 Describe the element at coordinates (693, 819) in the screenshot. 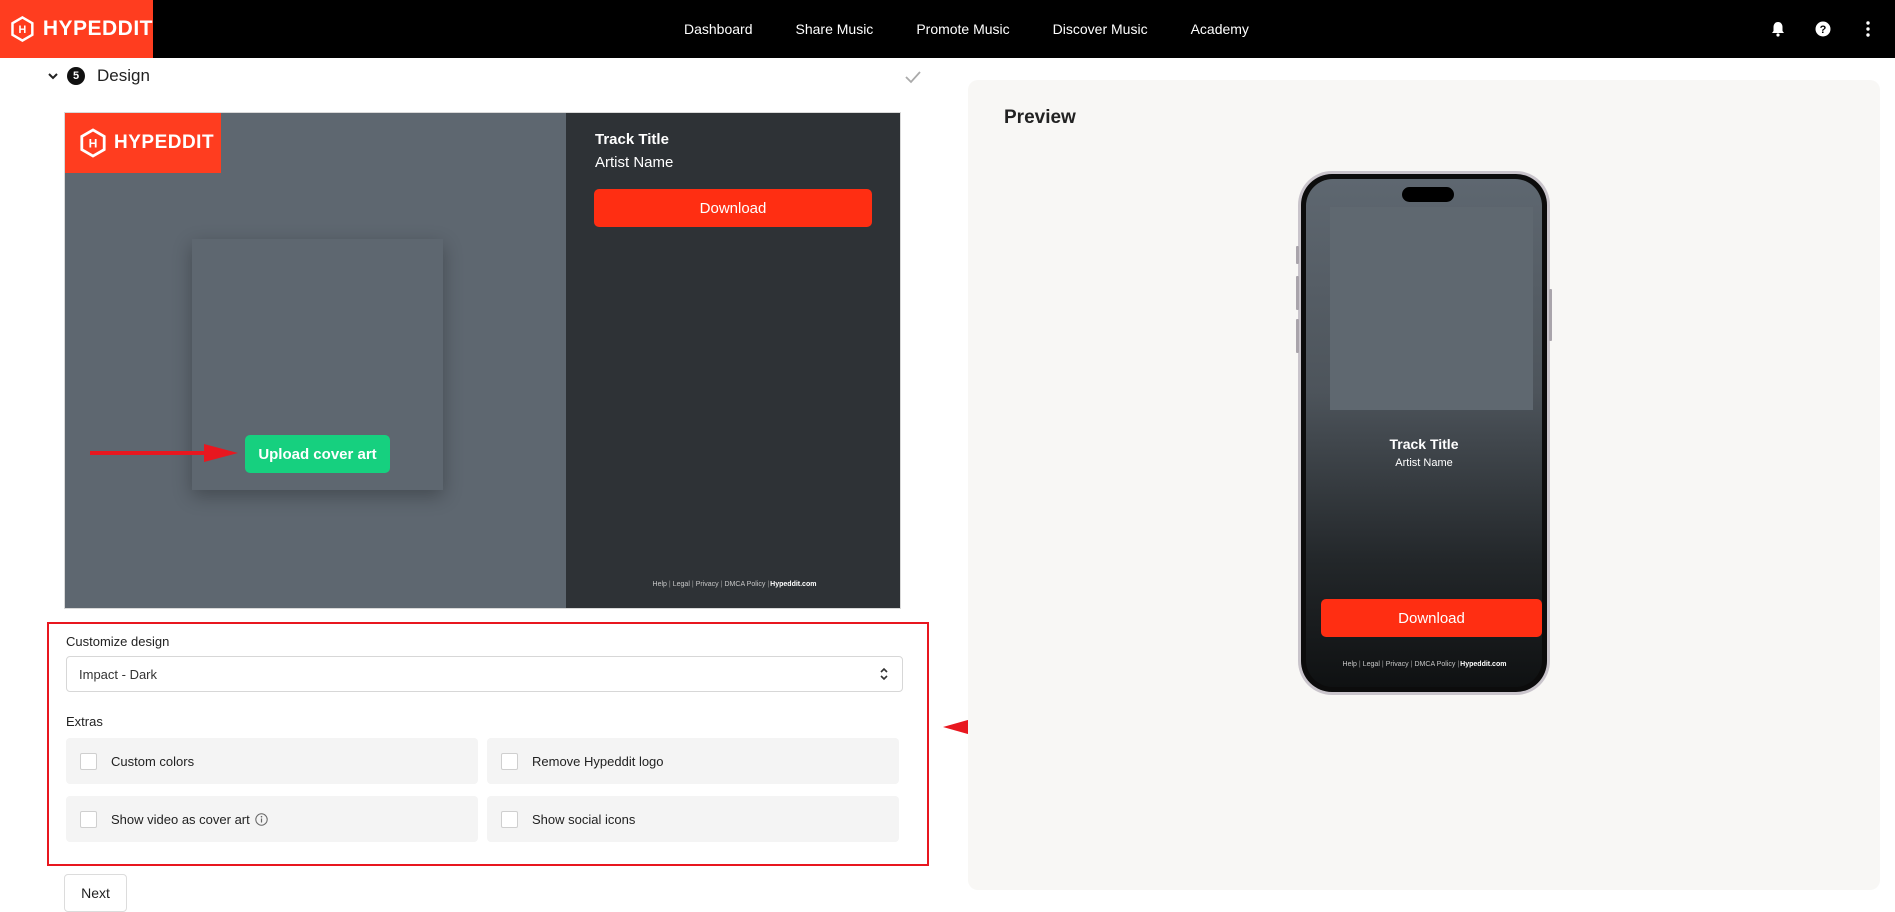

I see `option-social-icons: Show social icons` at that location.